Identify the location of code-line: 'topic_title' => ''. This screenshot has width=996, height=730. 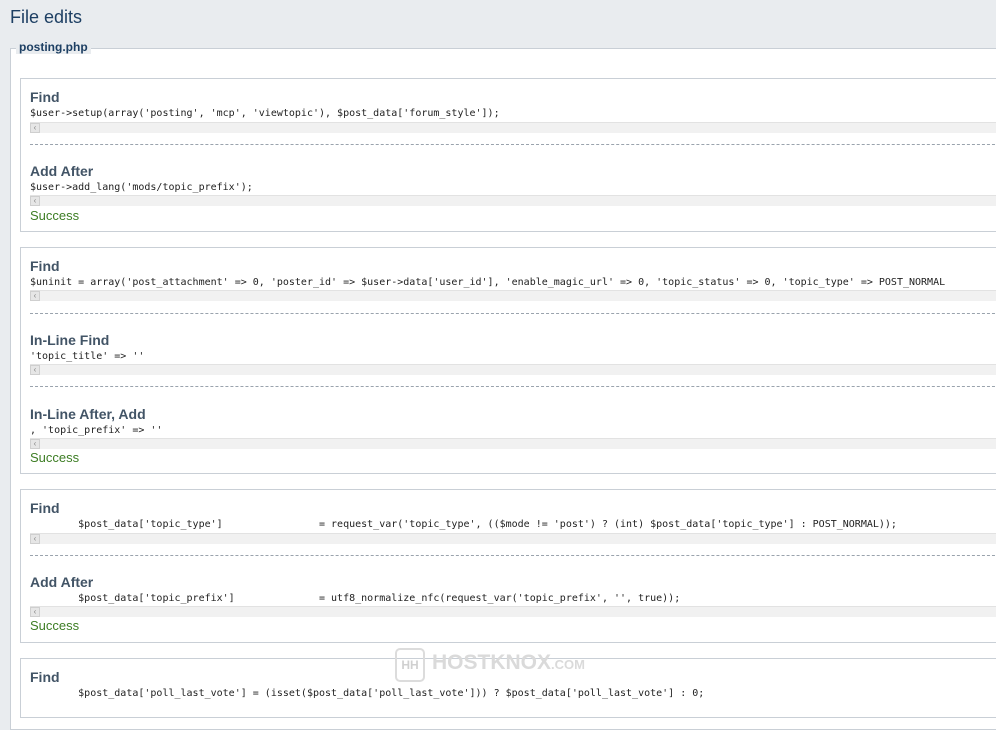
(87, 356).